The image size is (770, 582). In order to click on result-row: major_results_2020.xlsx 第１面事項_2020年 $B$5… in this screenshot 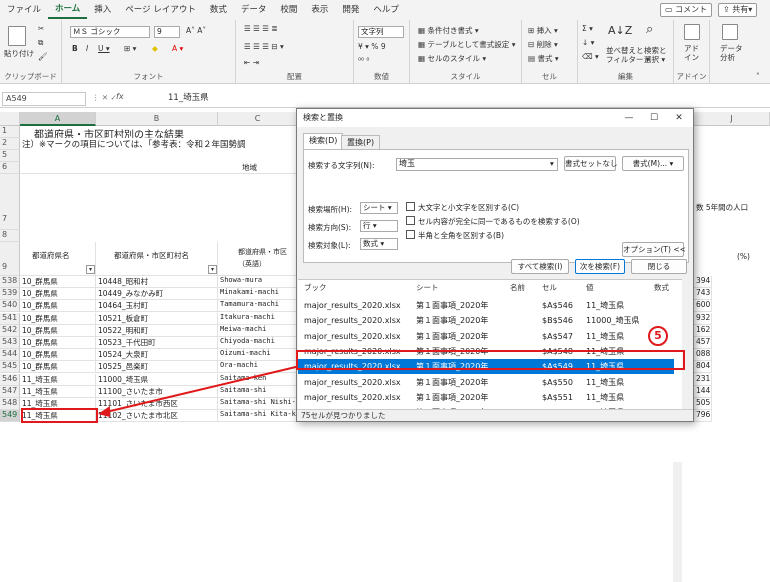, I will do `click(486, 320)`.